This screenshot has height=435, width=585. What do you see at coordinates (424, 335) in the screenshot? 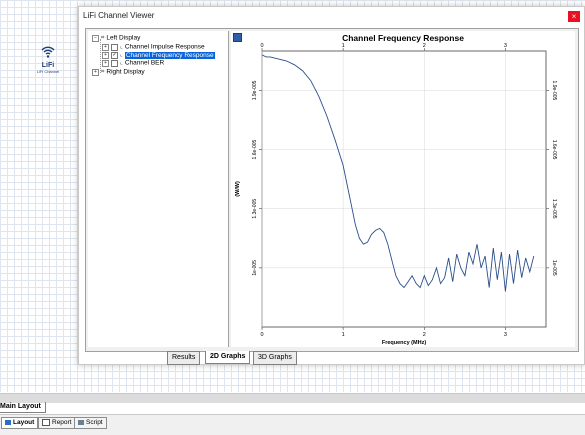
I see `x-tick-label: 2` at bounding box center [424, 335].